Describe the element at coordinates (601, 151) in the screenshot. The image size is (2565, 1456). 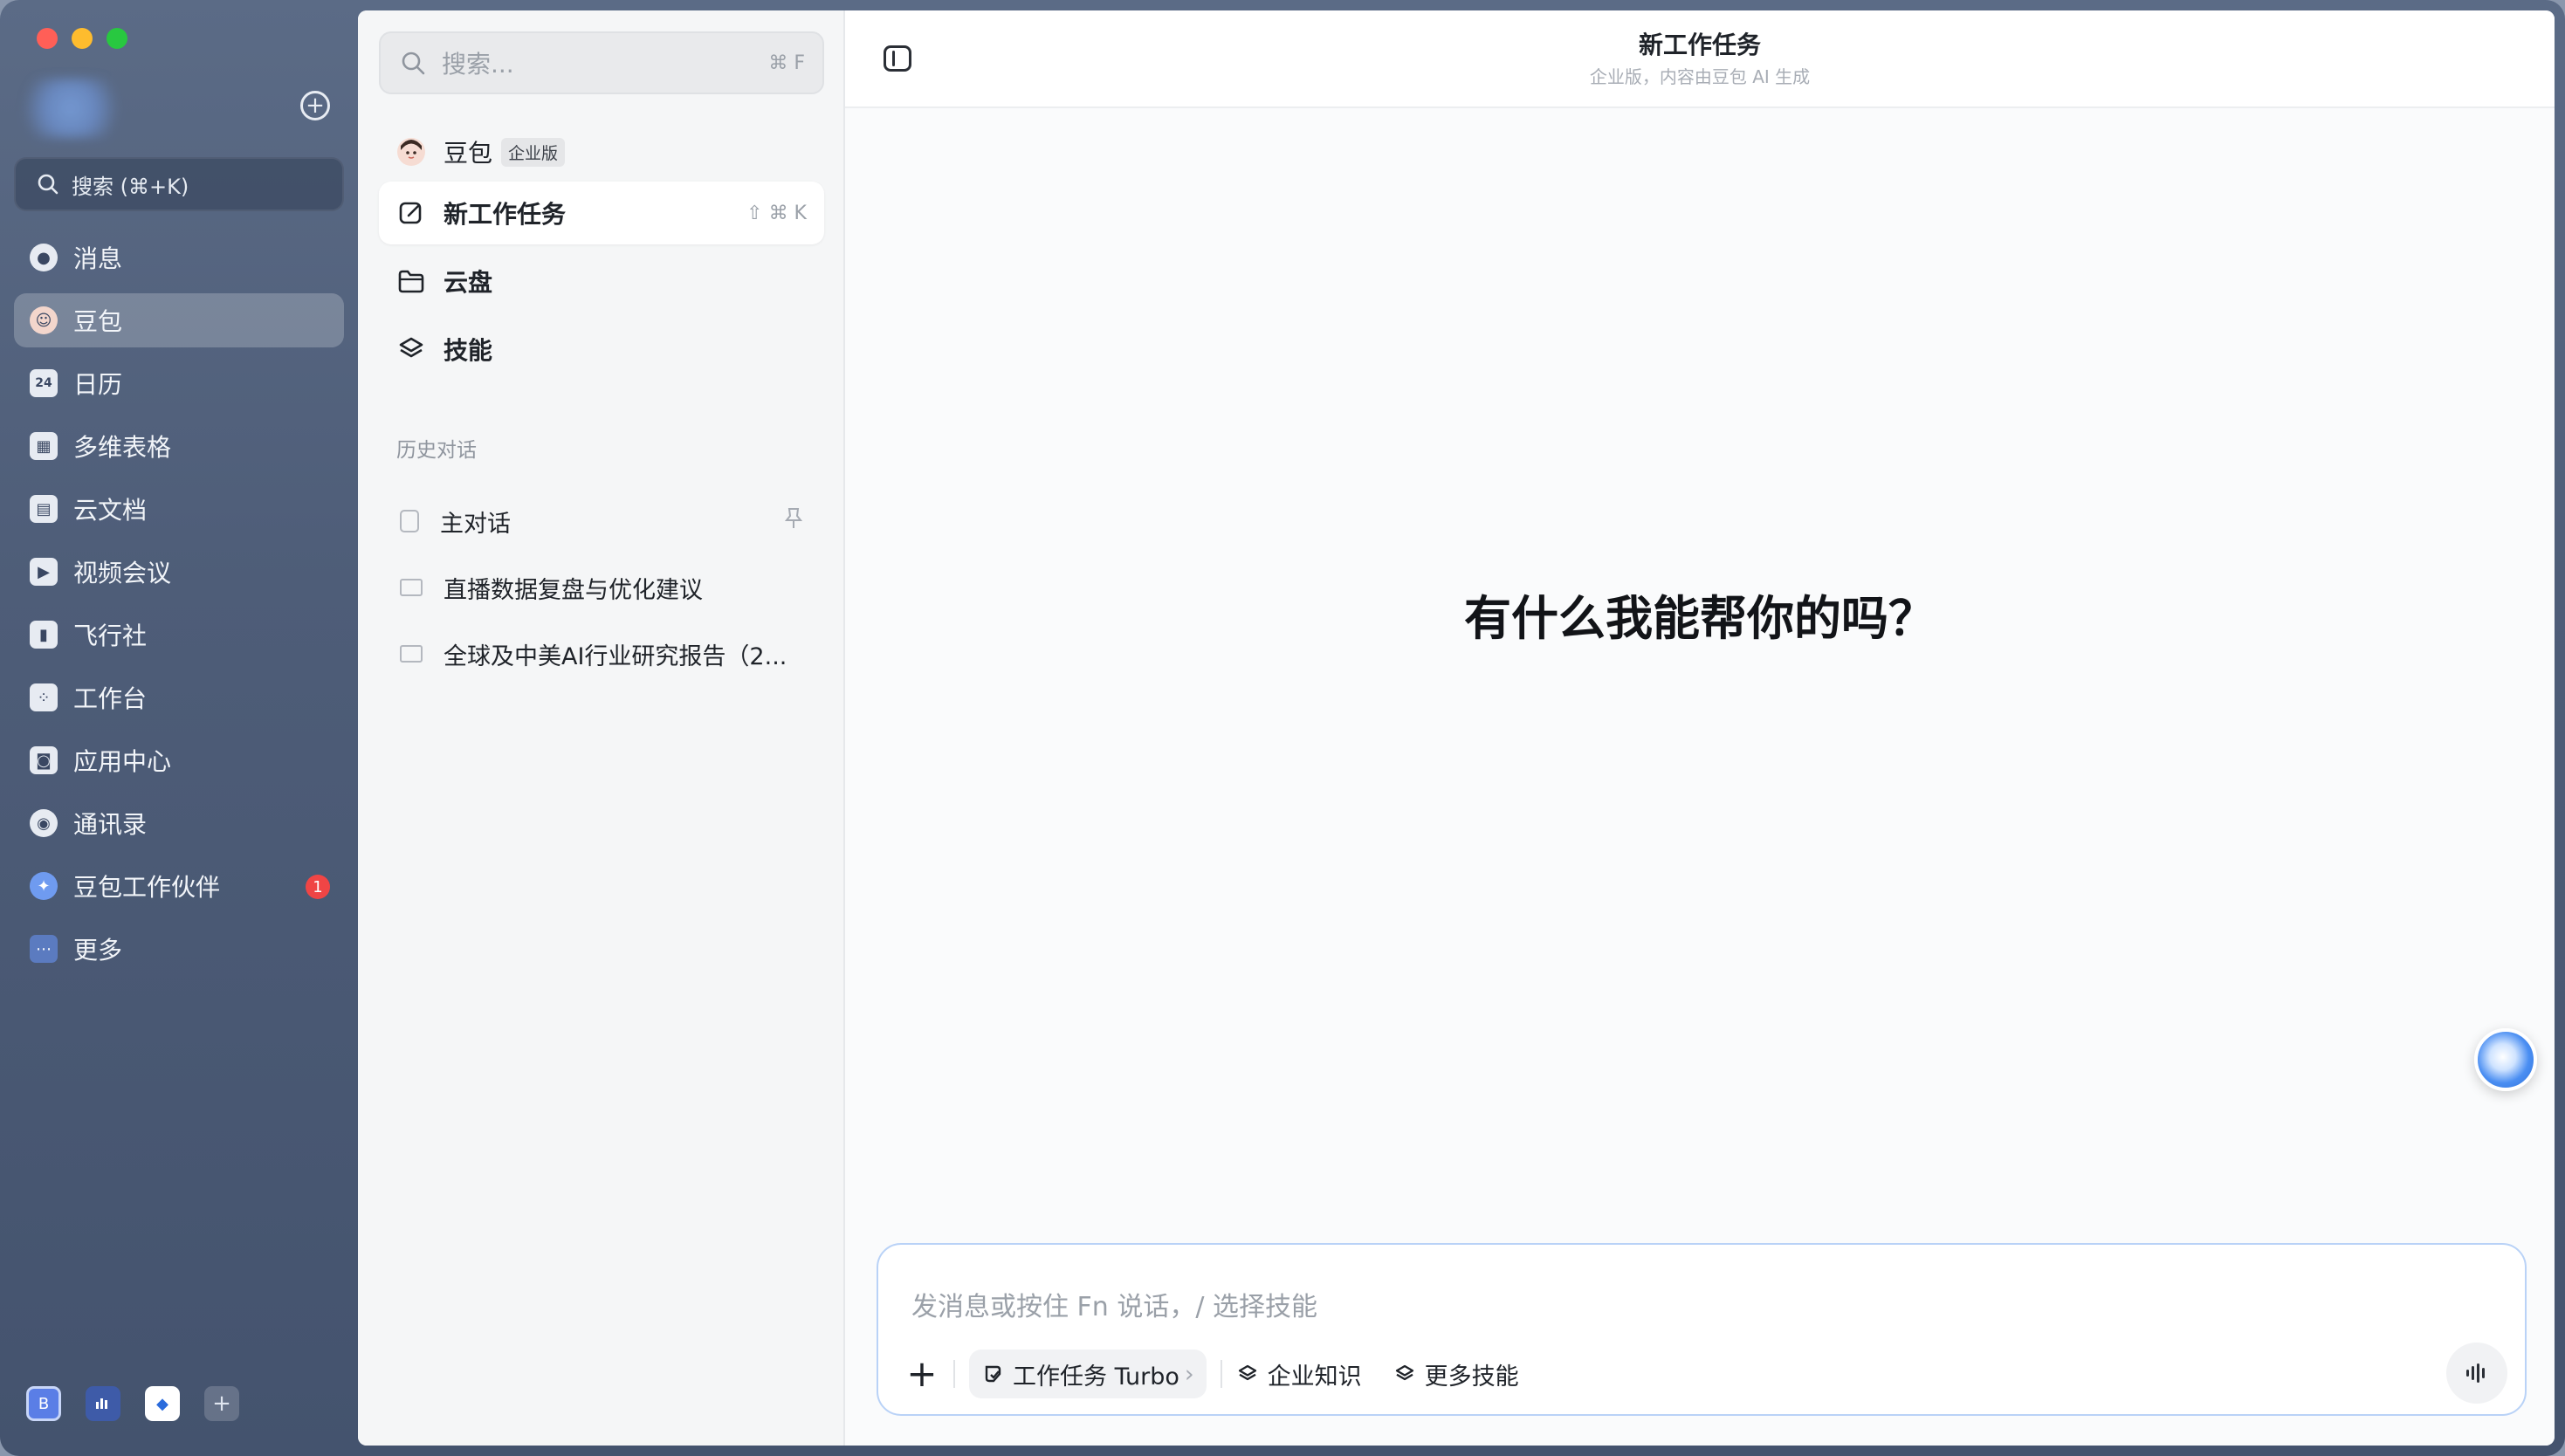
I see `doubao-home-item: 豆包 企业版` at that location.